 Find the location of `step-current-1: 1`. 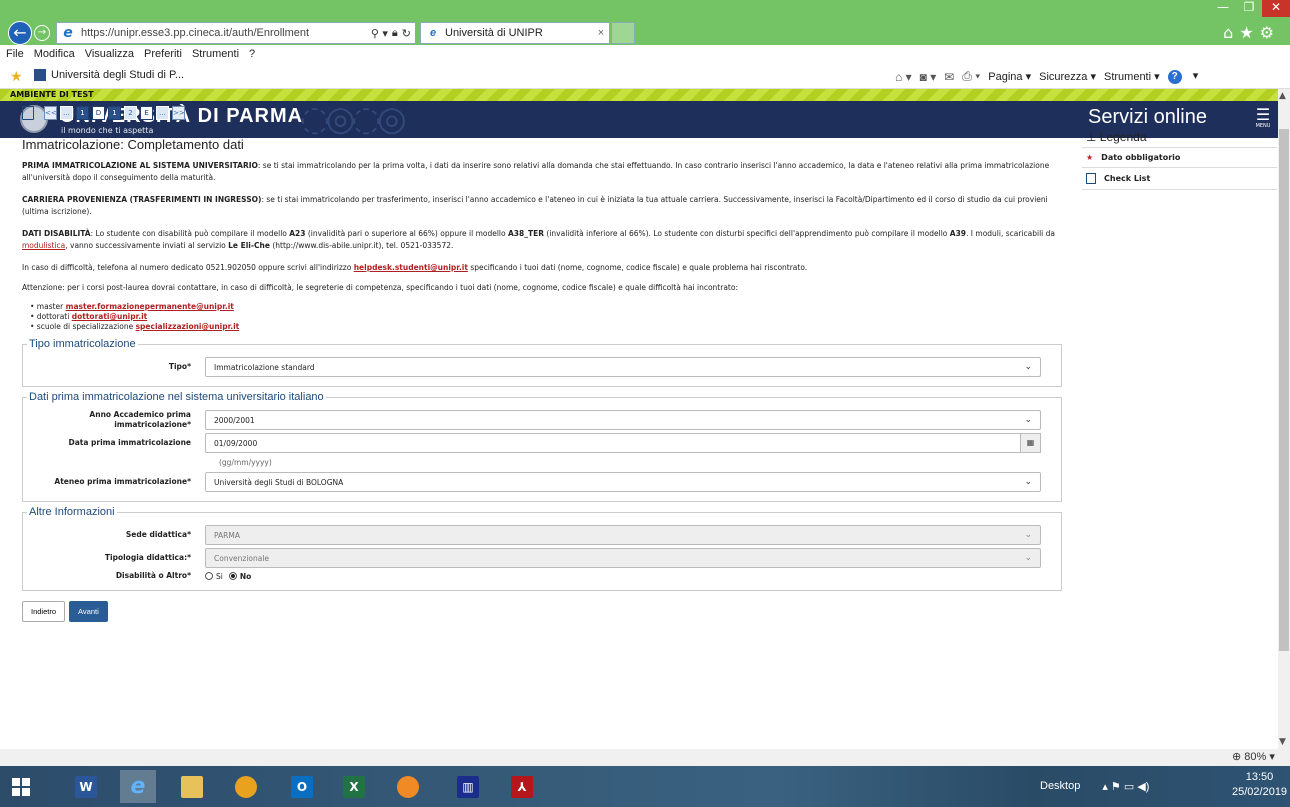

step-current-1: 1 is located at coordinates (114, 113).